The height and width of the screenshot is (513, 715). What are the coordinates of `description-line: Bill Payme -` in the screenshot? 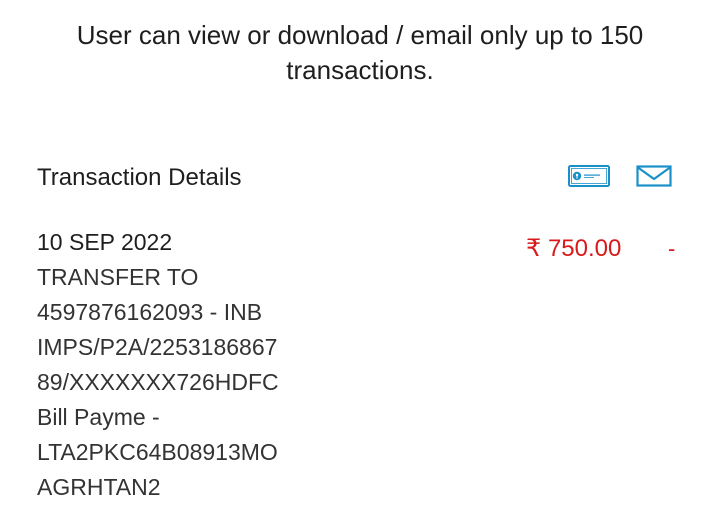 It's located at (98, 417).